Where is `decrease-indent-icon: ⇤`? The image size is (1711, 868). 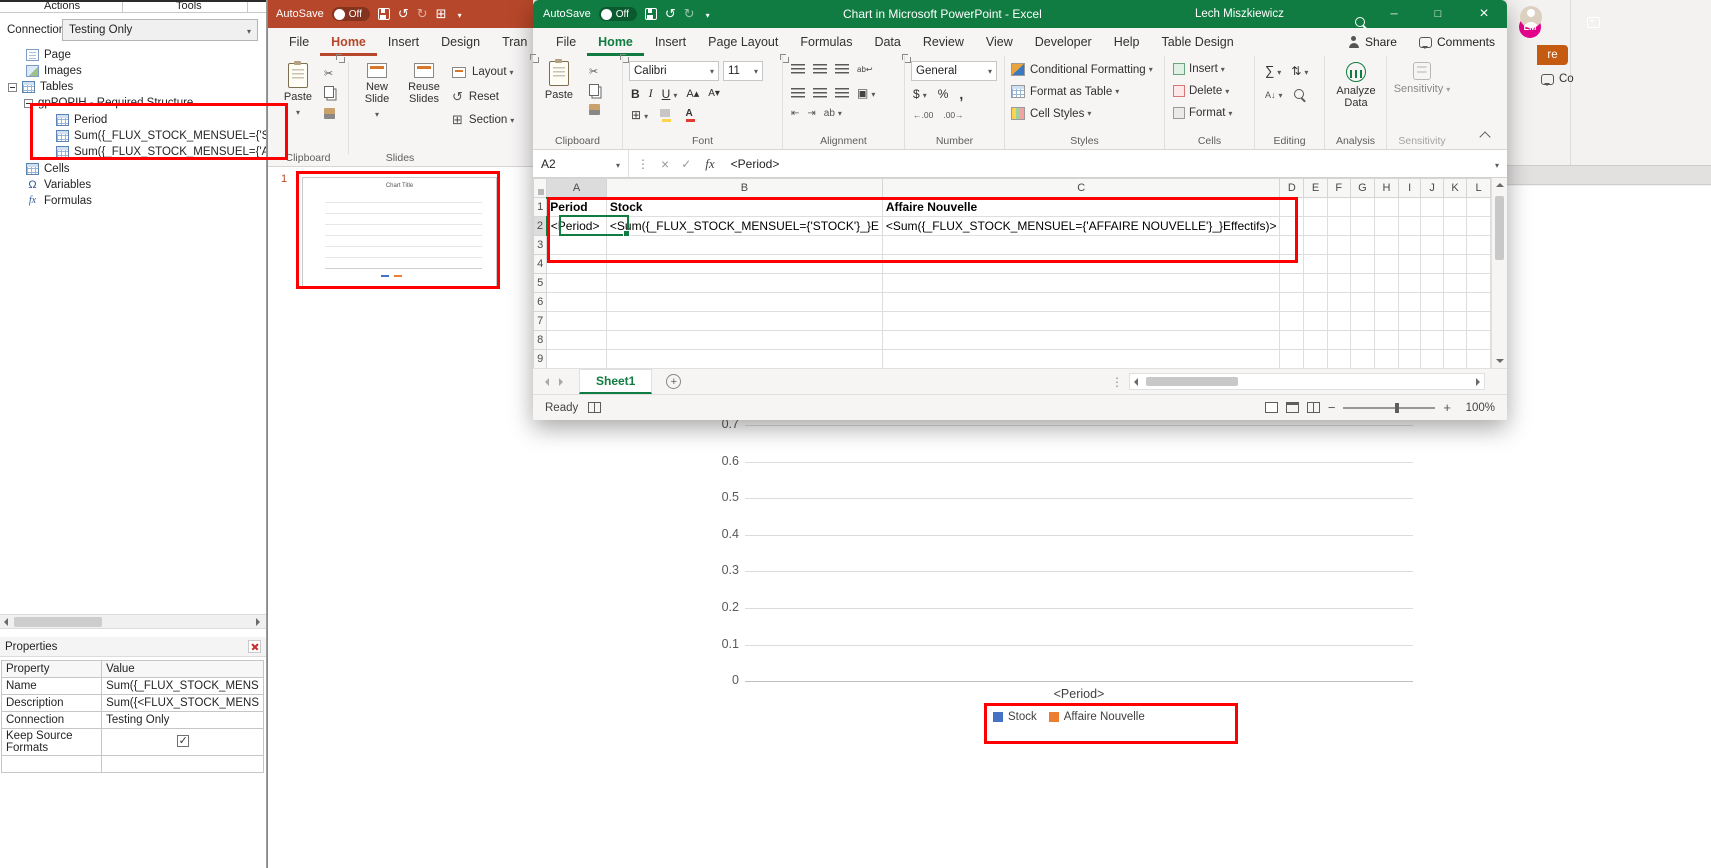 decrease-indent-icon: ⇤ is located at coordinates (795, 113).